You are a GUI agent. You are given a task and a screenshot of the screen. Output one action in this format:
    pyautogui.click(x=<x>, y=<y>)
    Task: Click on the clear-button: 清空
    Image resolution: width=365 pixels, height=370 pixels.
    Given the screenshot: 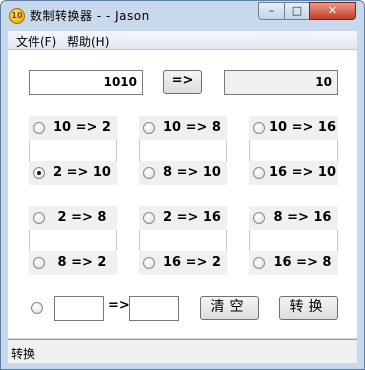 What is the action you would take?
    pyautogui.click(x=229, y=308)
    